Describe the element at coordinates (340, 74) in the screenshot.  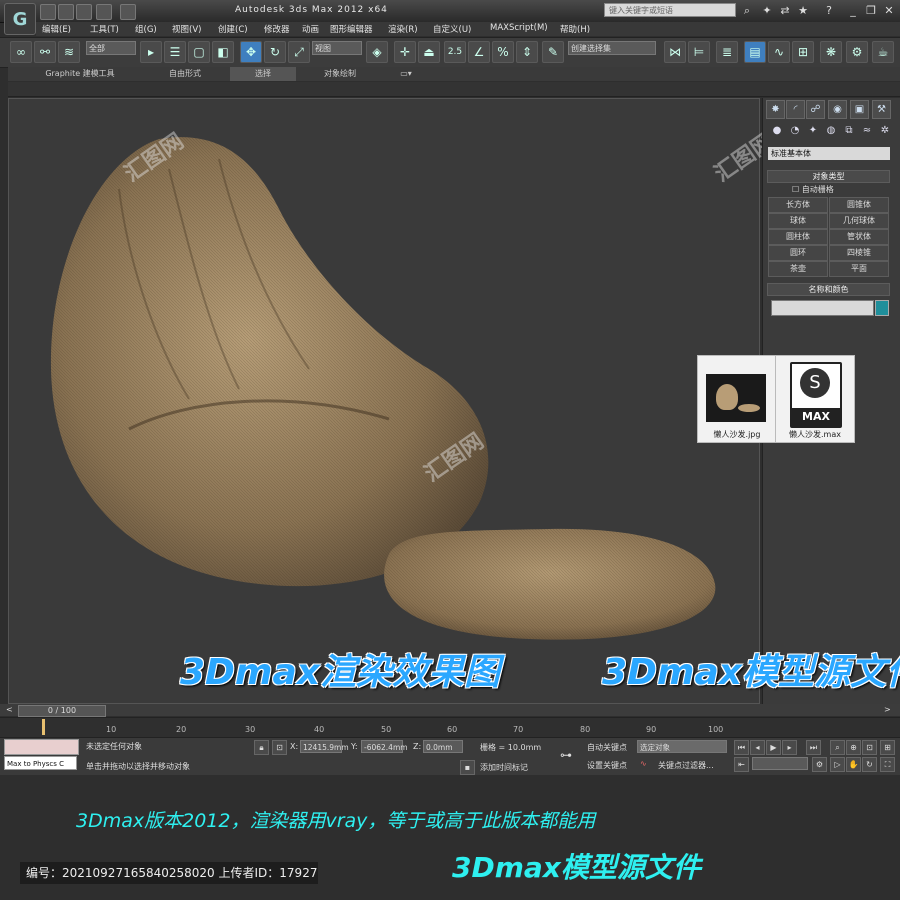
I see `tab-object-paint: 对象绘制` at that location.